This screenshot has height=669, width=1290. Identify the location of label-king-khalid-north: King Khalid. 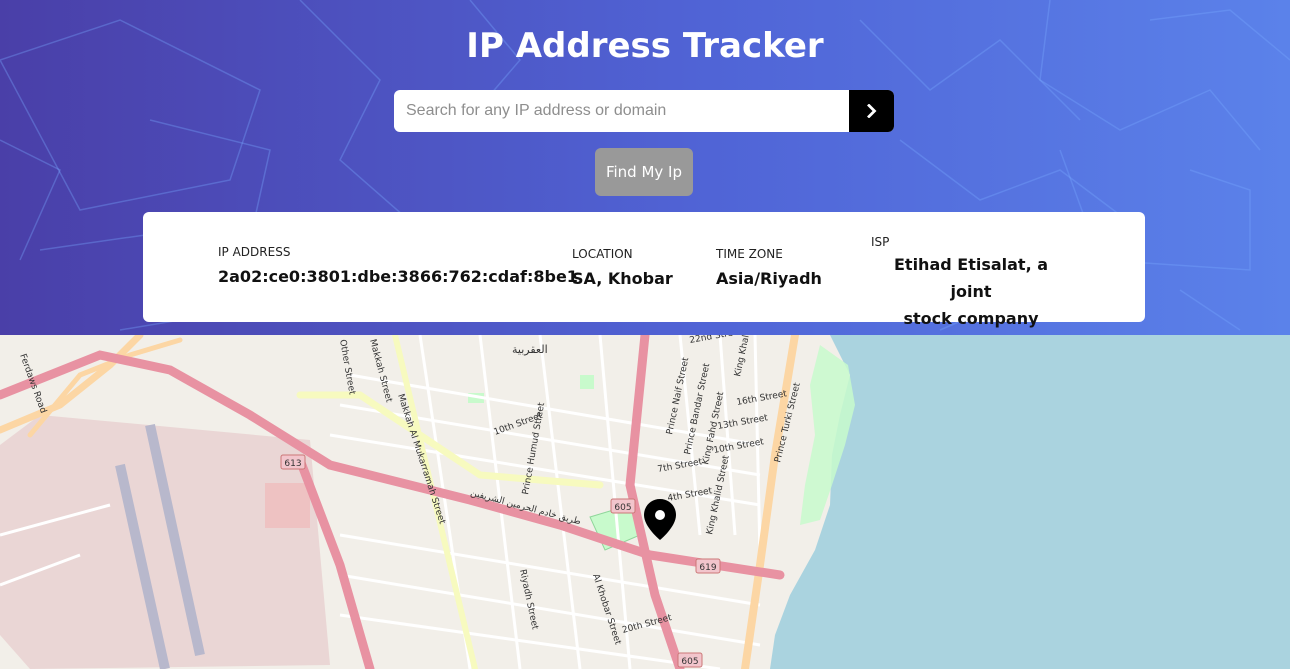
(743, 356).